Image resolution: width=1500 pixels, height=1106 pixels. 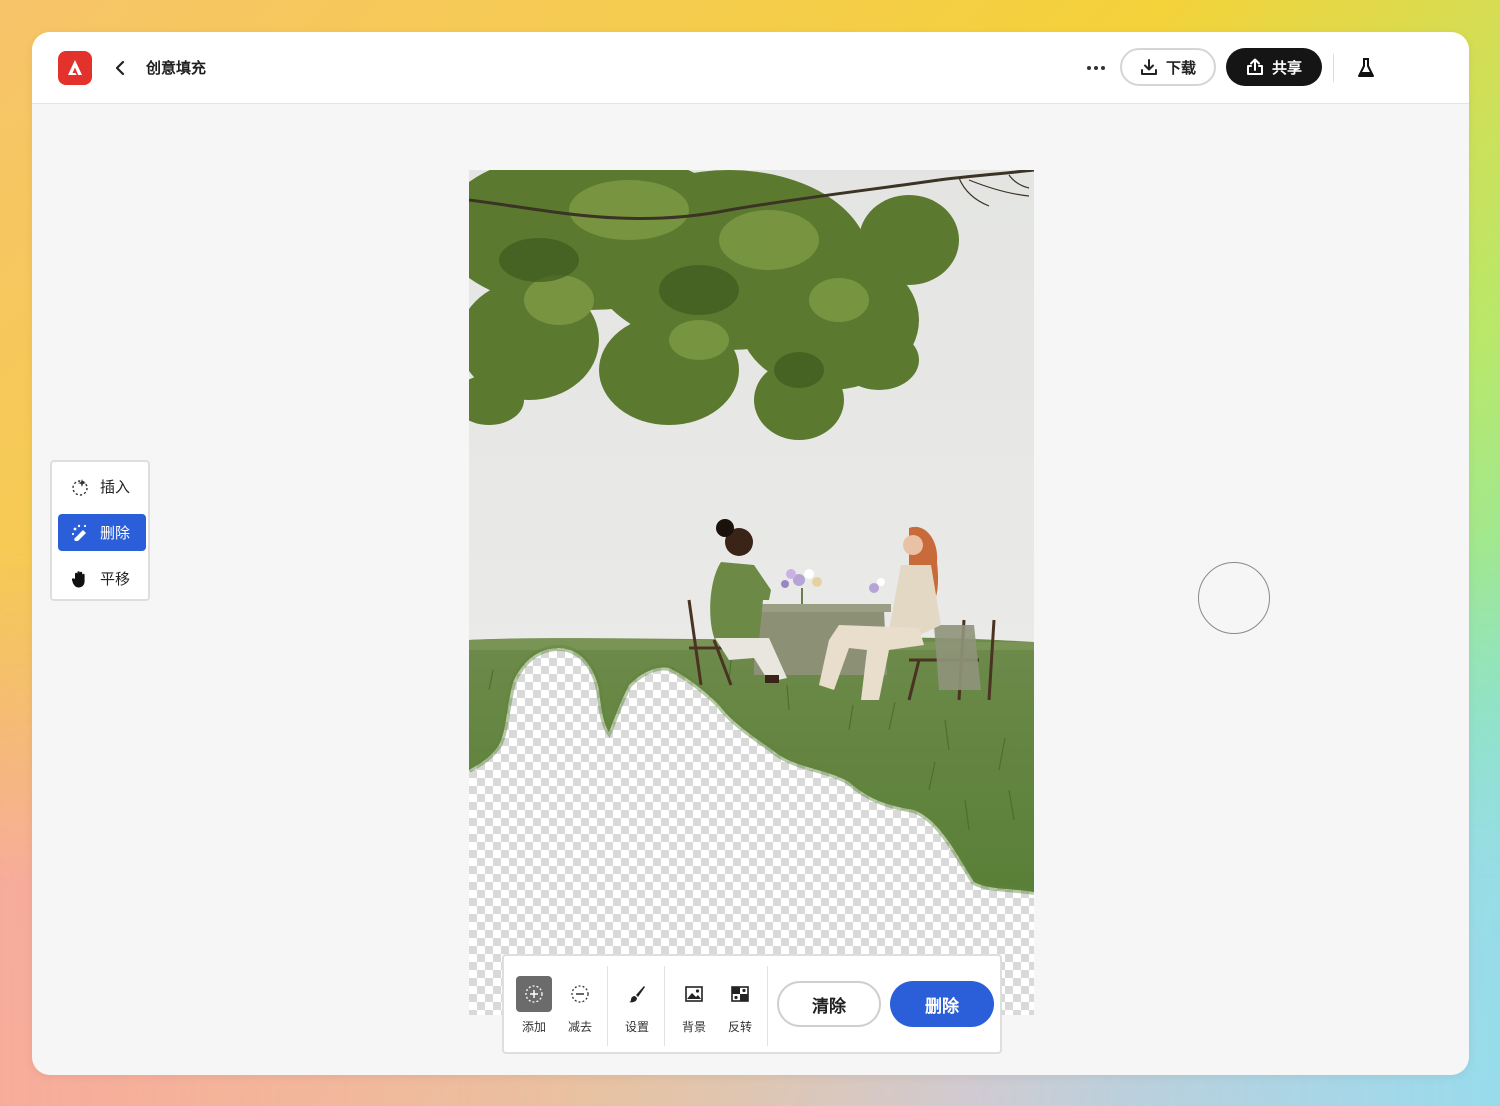 What do you see at coordinates (637, 994) in the screenshot?
I see `brush-icon` at bounding box center [637, 994].